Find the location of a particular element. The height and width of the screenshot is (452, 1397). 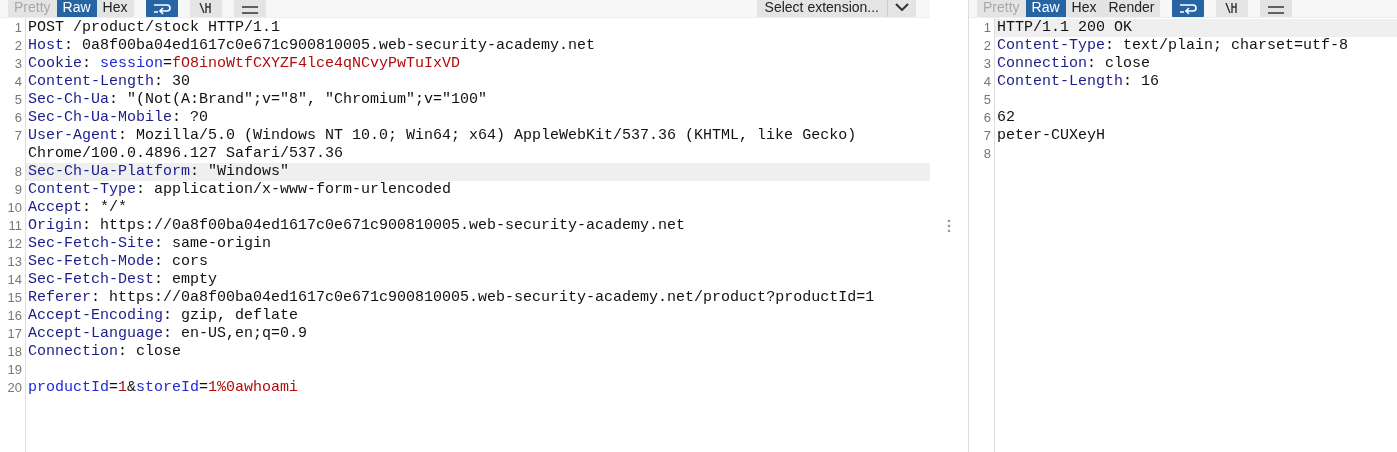

code-text: Referer: https://0a8f00ba04ed1617c0e671c900810005.web-security-academy.net/product?productId=1 is located at coordinates (451, 298).